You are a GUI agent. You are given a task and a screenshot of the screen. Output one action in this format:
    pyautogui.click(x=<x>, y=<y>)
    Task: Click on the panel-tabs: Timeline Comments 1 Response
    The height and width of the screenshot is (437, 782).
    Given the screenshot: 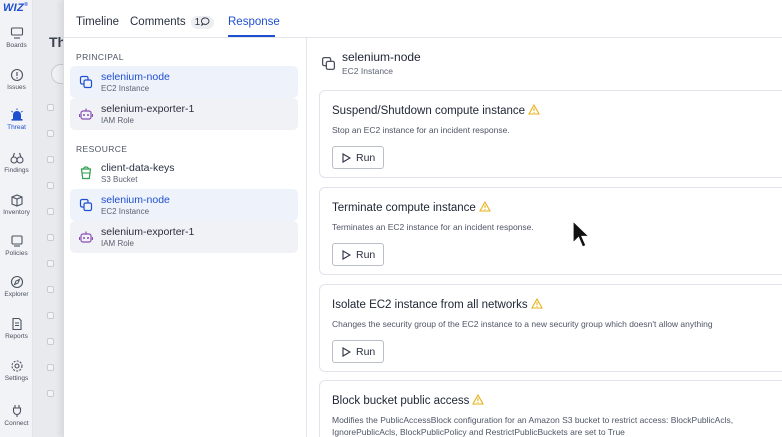 What is the action you would take?
    pyautogui.click(x=423, y=19)
    